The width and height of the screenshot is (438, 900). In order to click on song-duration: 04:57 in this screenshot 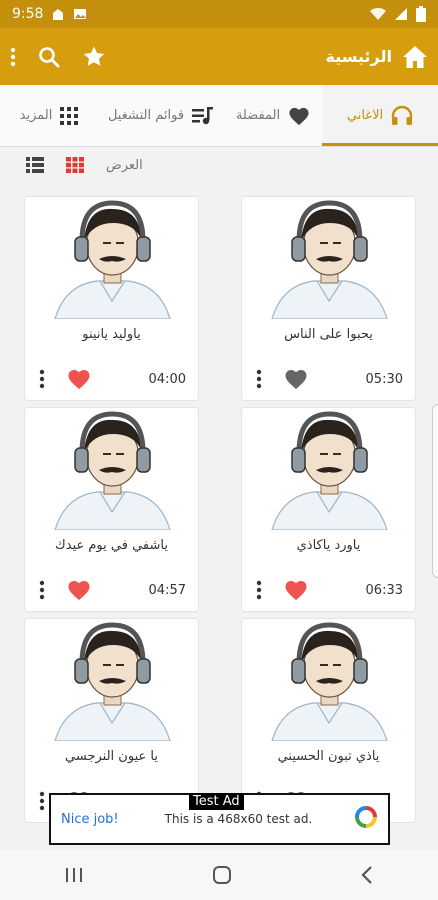, I will do `click(167, 590)`.